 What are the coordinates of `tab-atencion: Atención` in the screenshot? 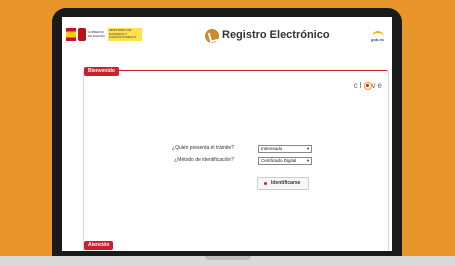 It's located at (99, 245).